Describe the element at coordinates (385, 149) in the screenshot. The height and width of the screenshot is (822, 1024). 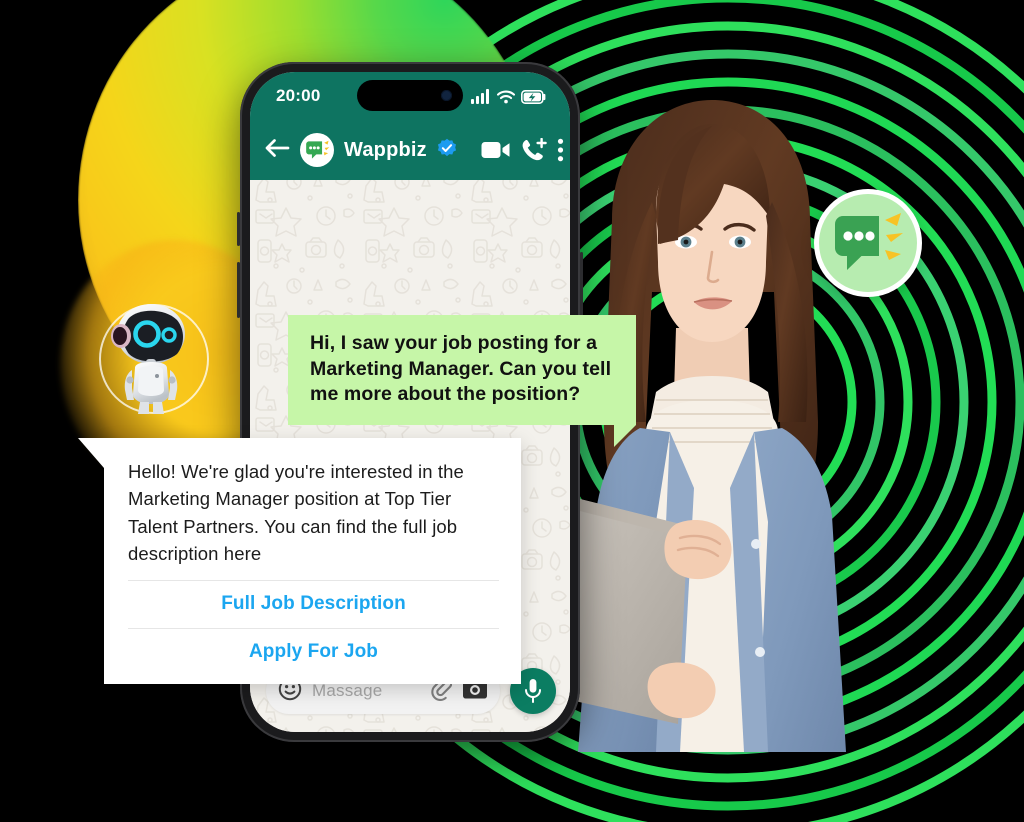
I see `contact-name: Wappbiz` at that location.